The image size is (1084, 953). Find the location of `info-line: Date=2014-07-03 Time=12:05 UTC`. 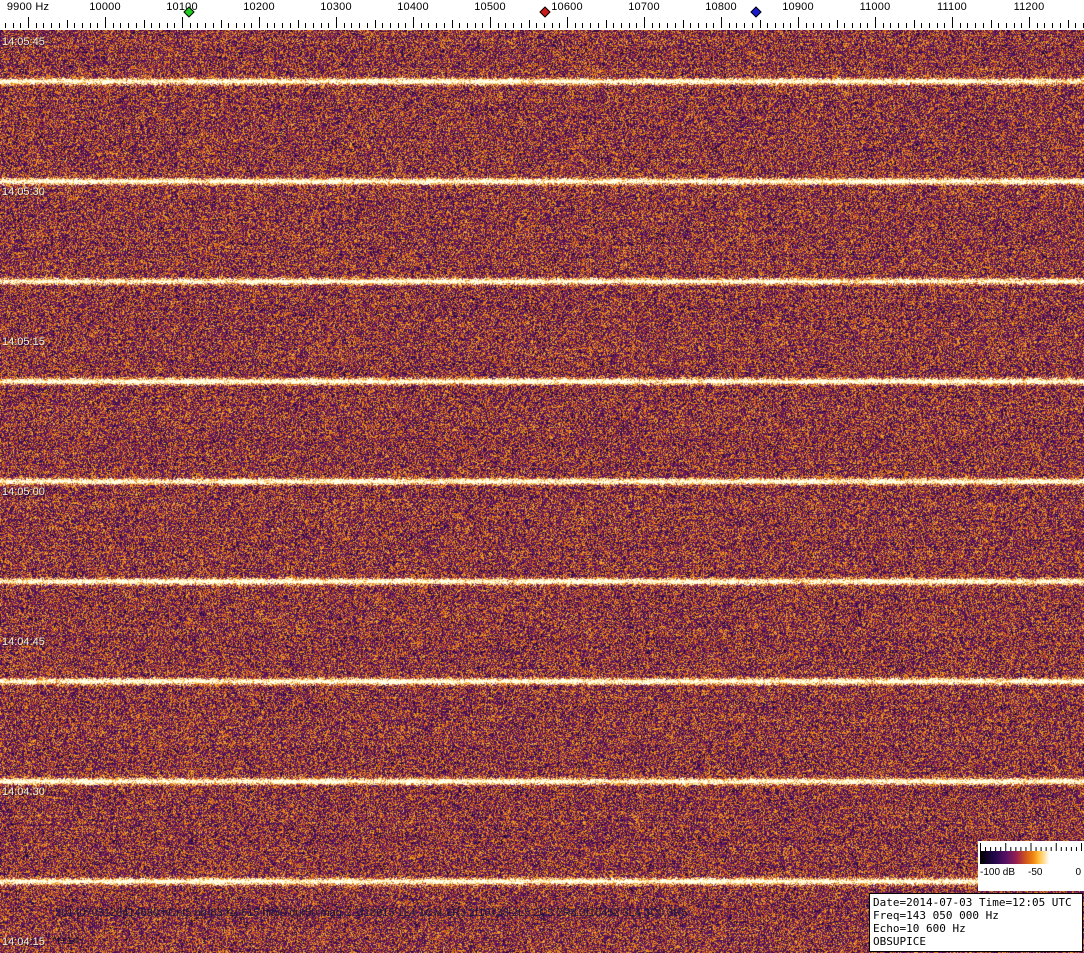

info-line: Date=2014-07-03 Time=12:05 UTC is located at coordinates (972, 902).